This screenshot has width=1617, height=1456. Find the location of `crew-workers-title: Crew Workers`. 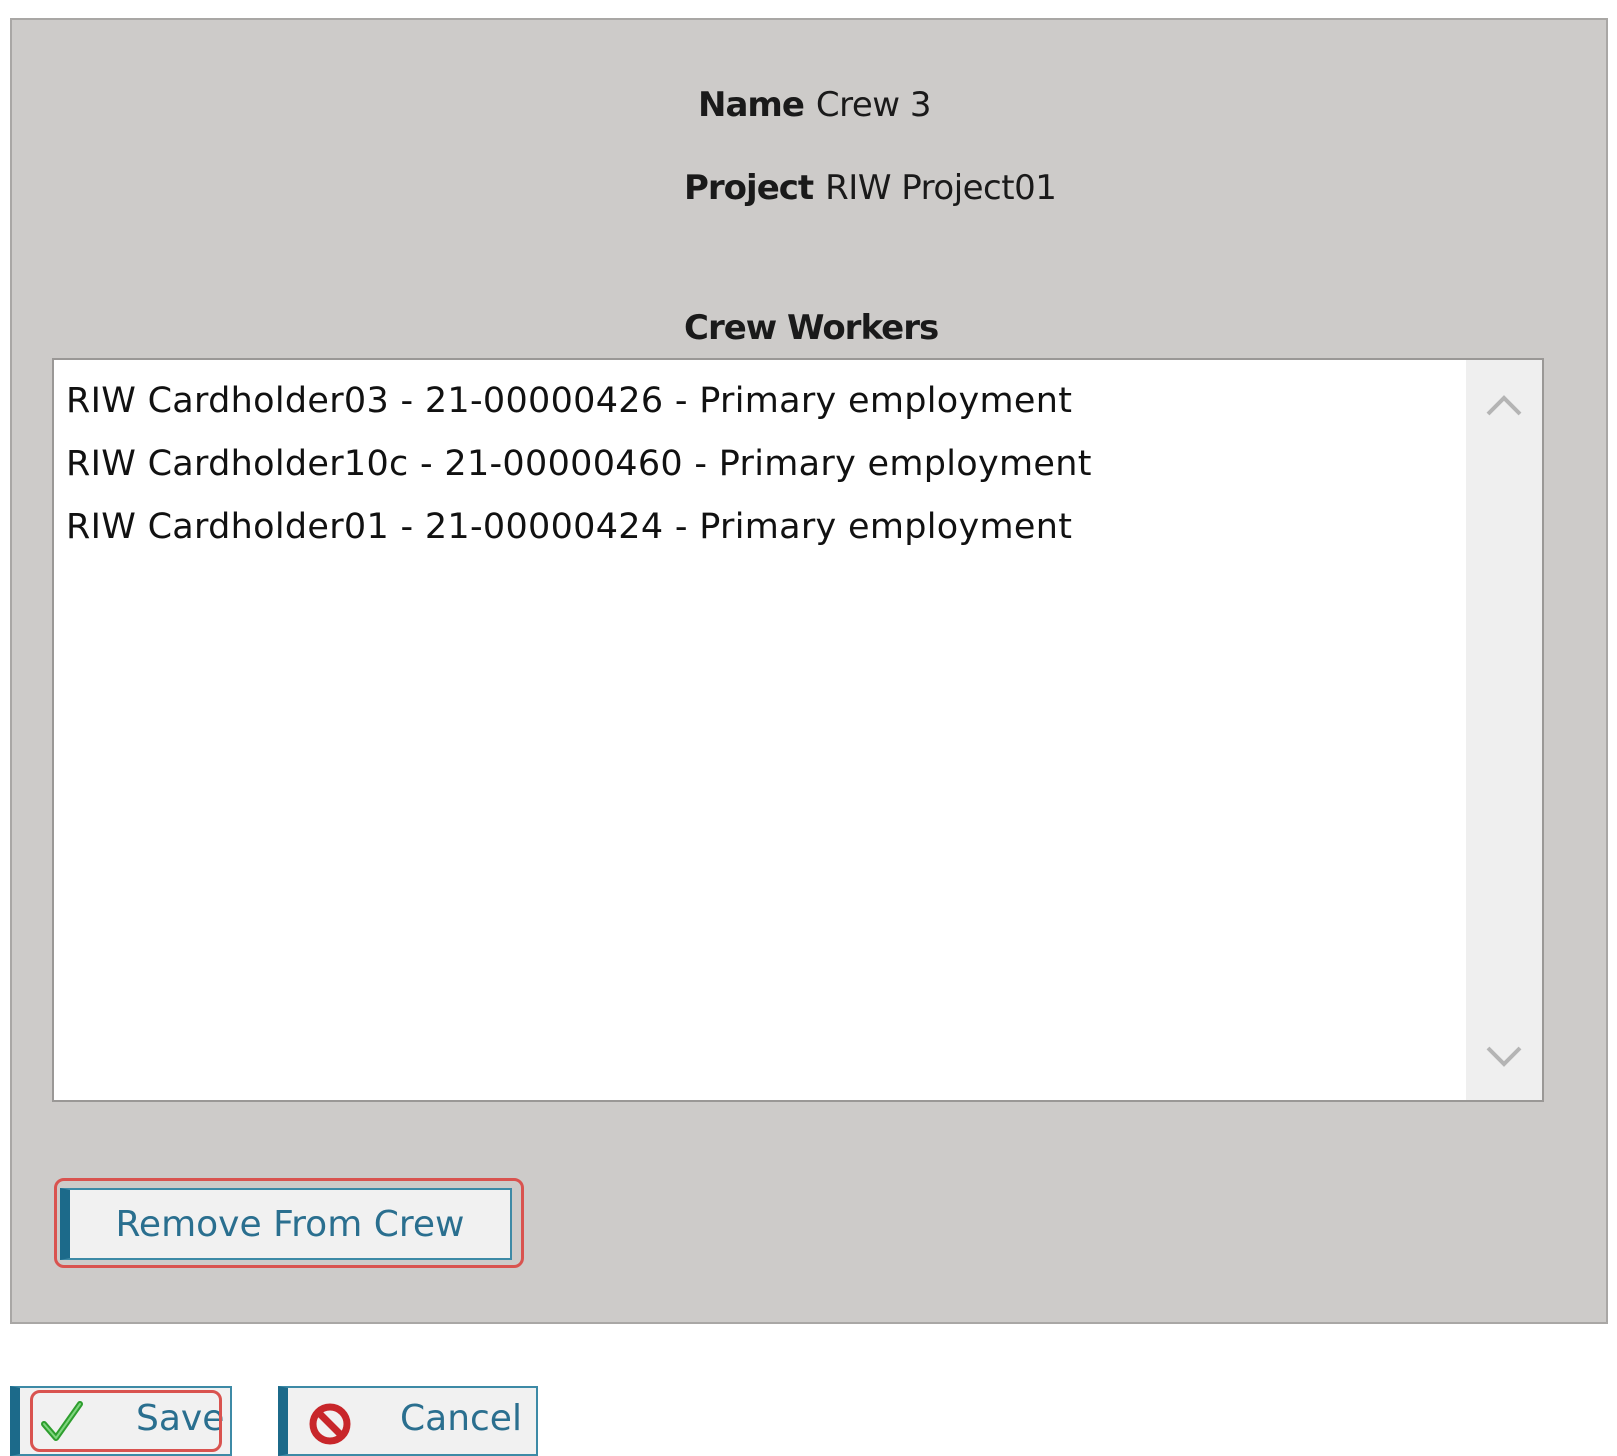

crew-workers-title: Crew Workers is located at coordinates (811, 328).